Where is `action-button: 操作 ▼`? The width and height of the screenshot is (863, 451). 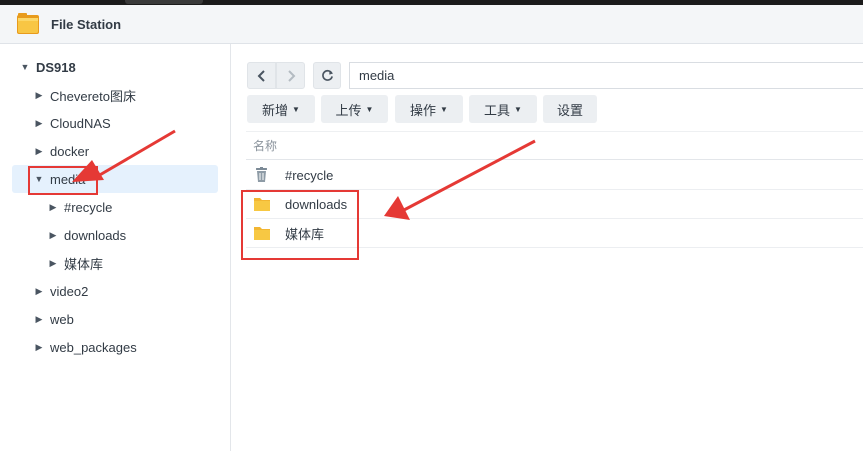 action-button: 操作 ▼ is located at coordinates (429, 109).